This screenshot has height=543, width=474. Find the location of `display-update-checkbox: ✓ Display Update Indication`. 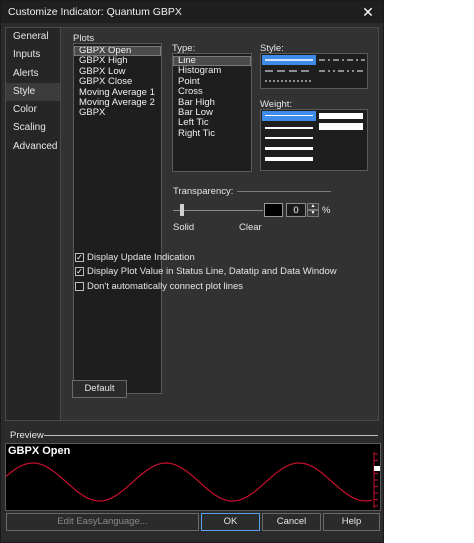

display-update-checkbox: ✓ Display Update Indication is located at coordinates (135, 257).